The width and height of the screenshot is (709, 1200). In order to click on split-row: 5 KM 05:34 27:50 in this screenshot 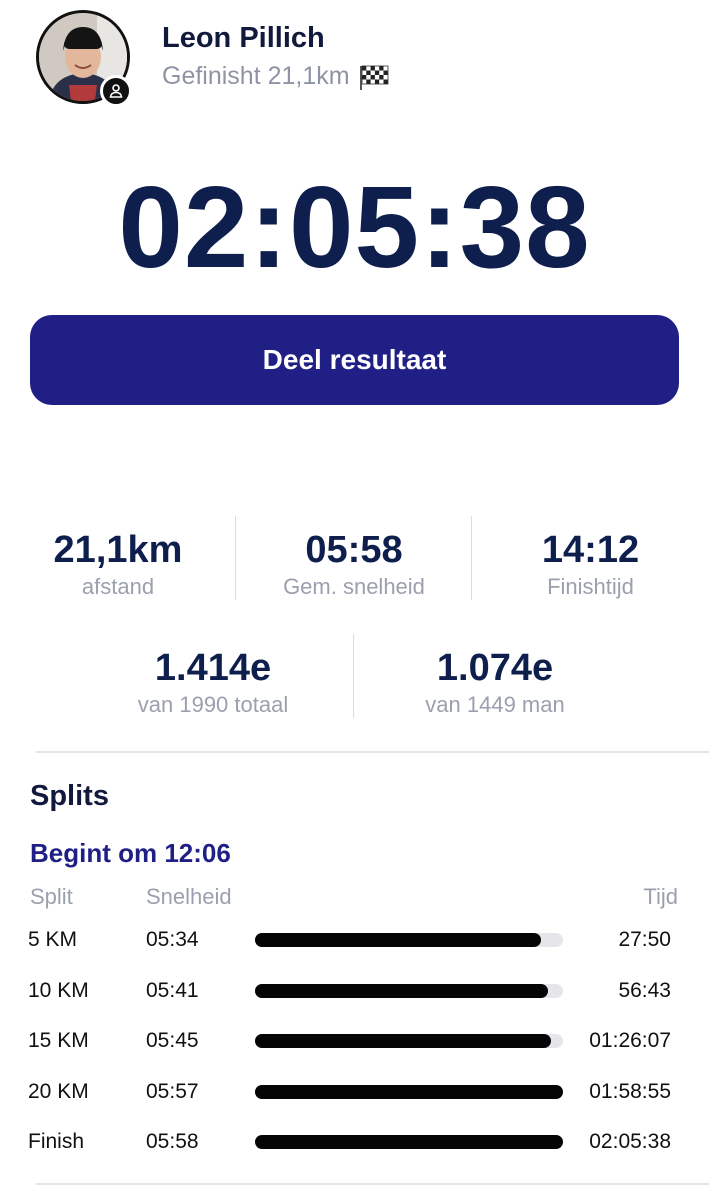, I will do `click(354, 941)`.